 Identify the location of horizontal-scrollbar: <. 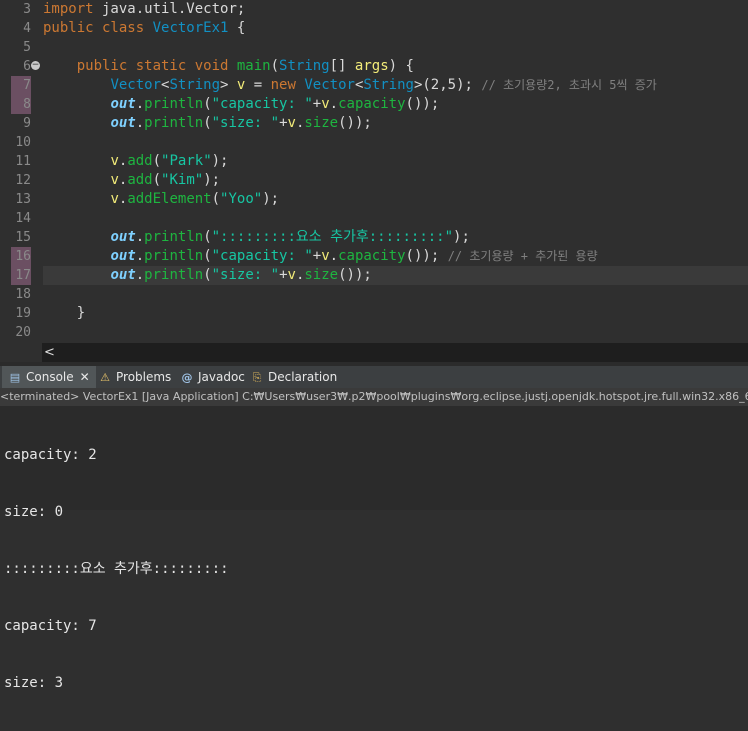
(395, 352).